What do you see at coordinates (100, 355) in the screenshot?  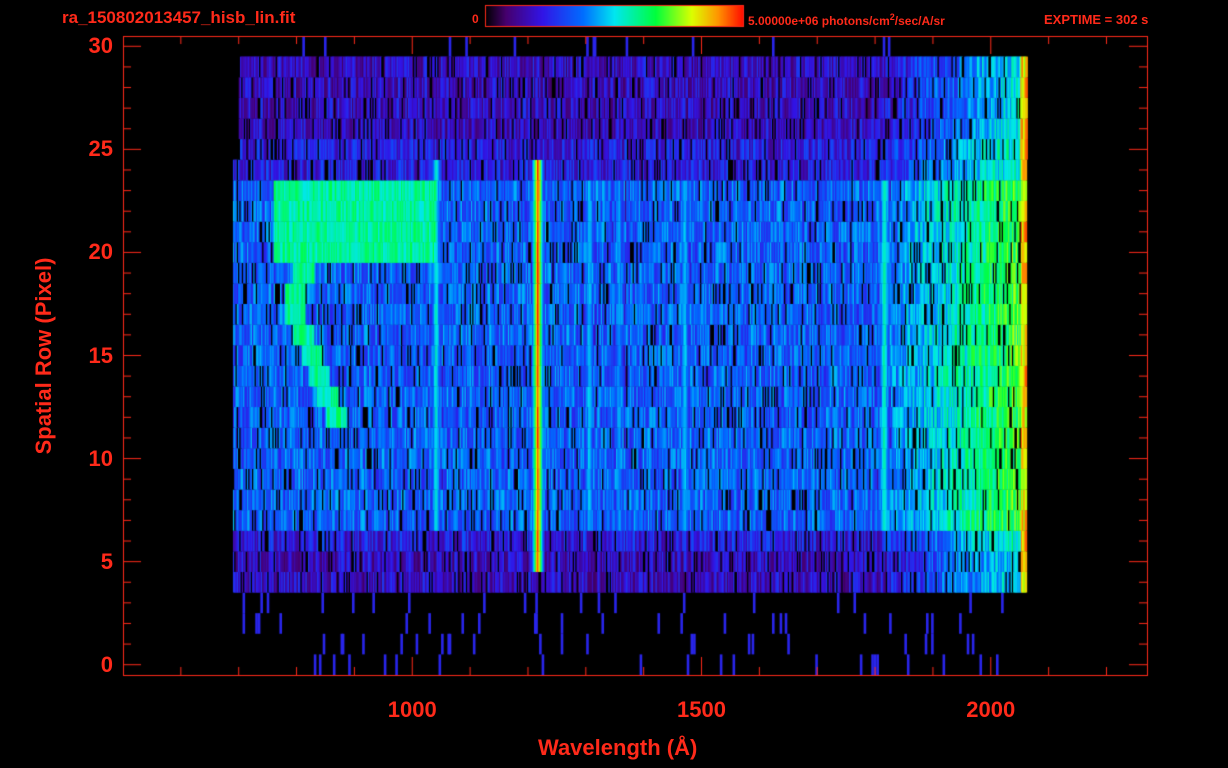 I see `y-tick-label: 15` at bounding box center [100, 355].